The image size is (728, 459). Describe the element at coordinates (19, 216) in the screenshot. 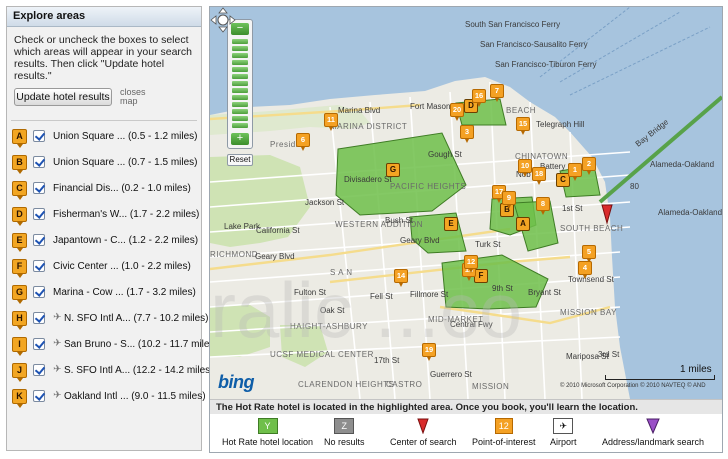

I see `area-badge: D` at that location.